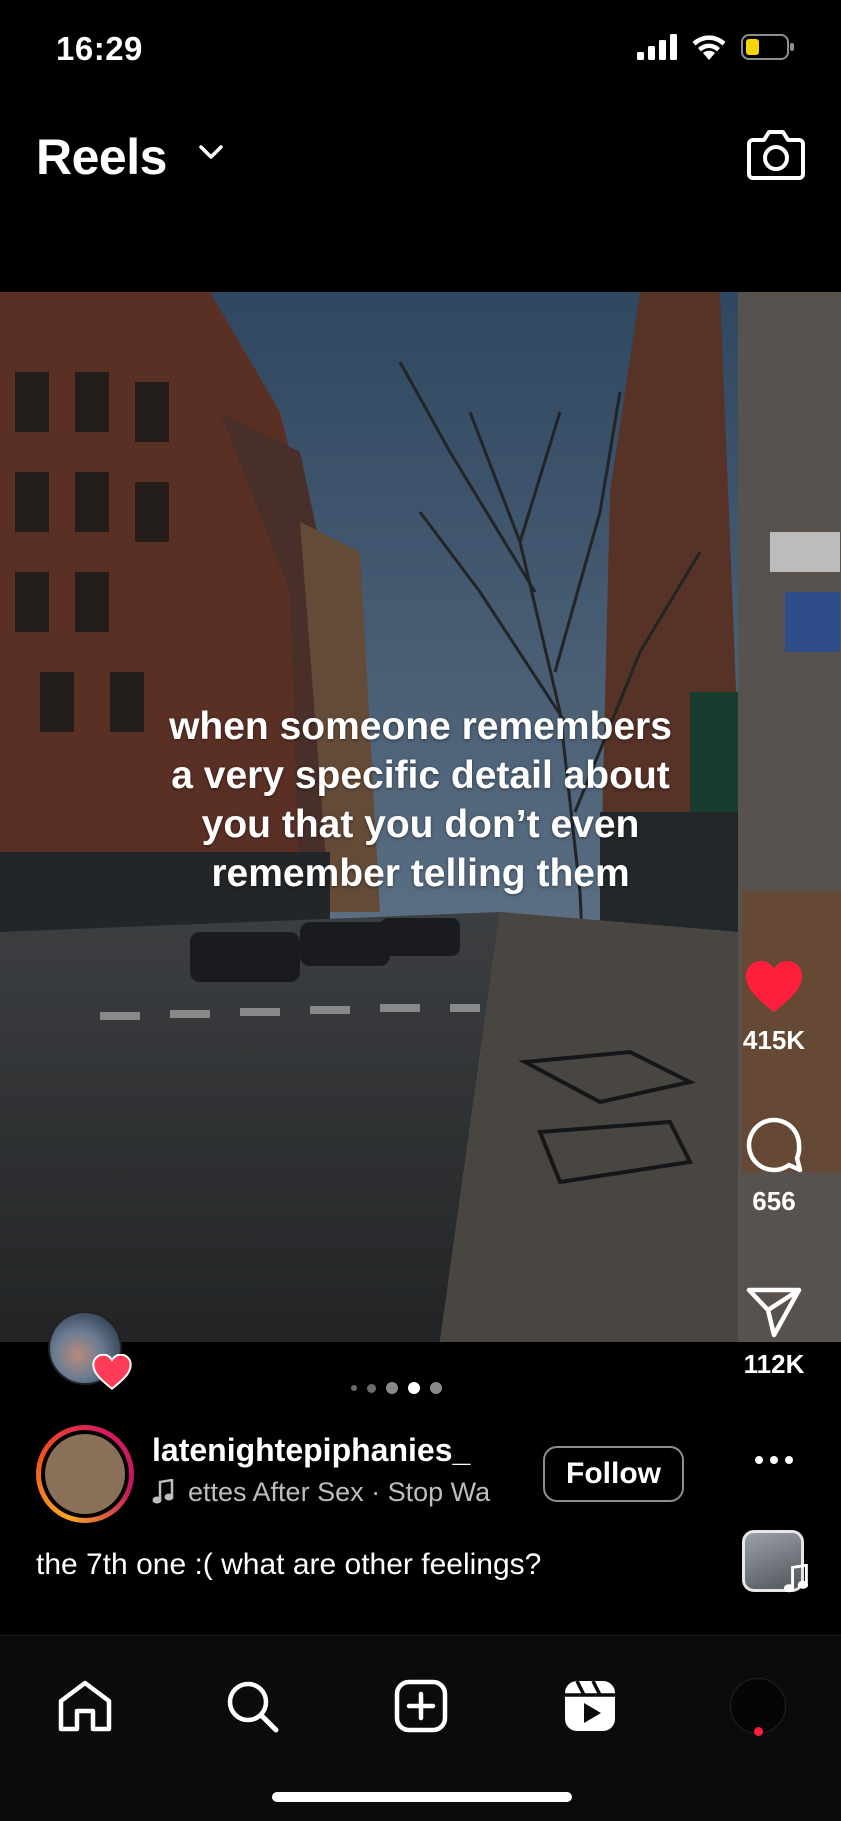 Image resolution: width=841 pixels, height=1821 pixels. I want to click on page-dot-active, so click(414, 1388).